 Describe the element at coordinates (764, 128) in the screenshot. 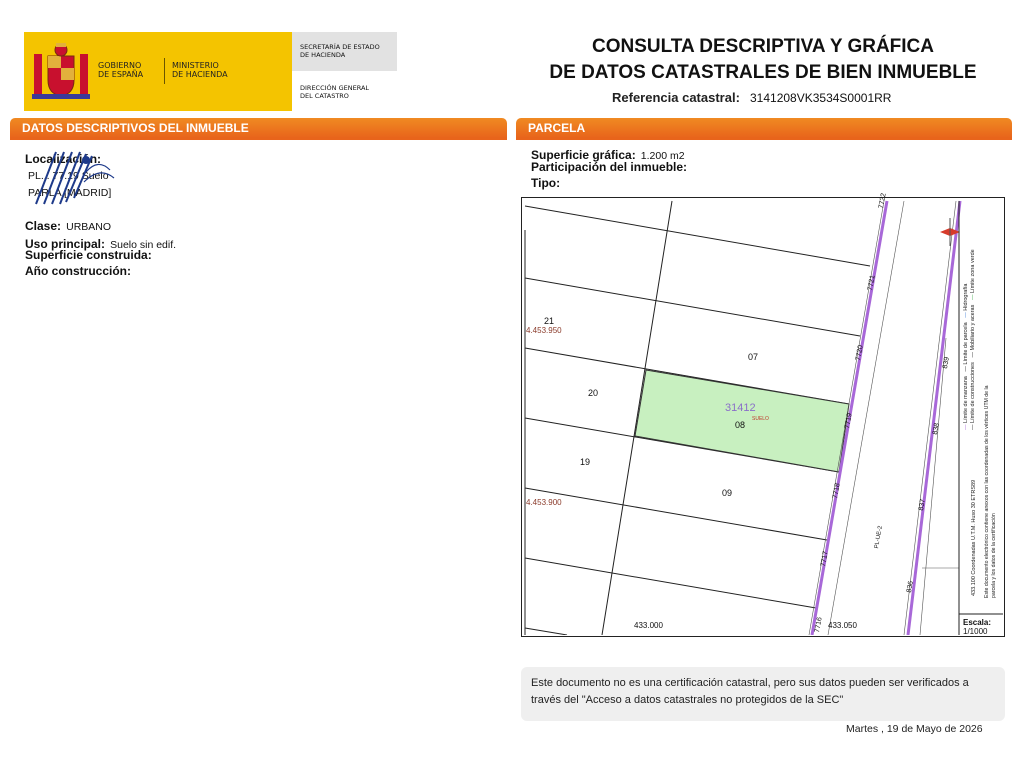

I see `tab-parcela: PARCELA` at that location.